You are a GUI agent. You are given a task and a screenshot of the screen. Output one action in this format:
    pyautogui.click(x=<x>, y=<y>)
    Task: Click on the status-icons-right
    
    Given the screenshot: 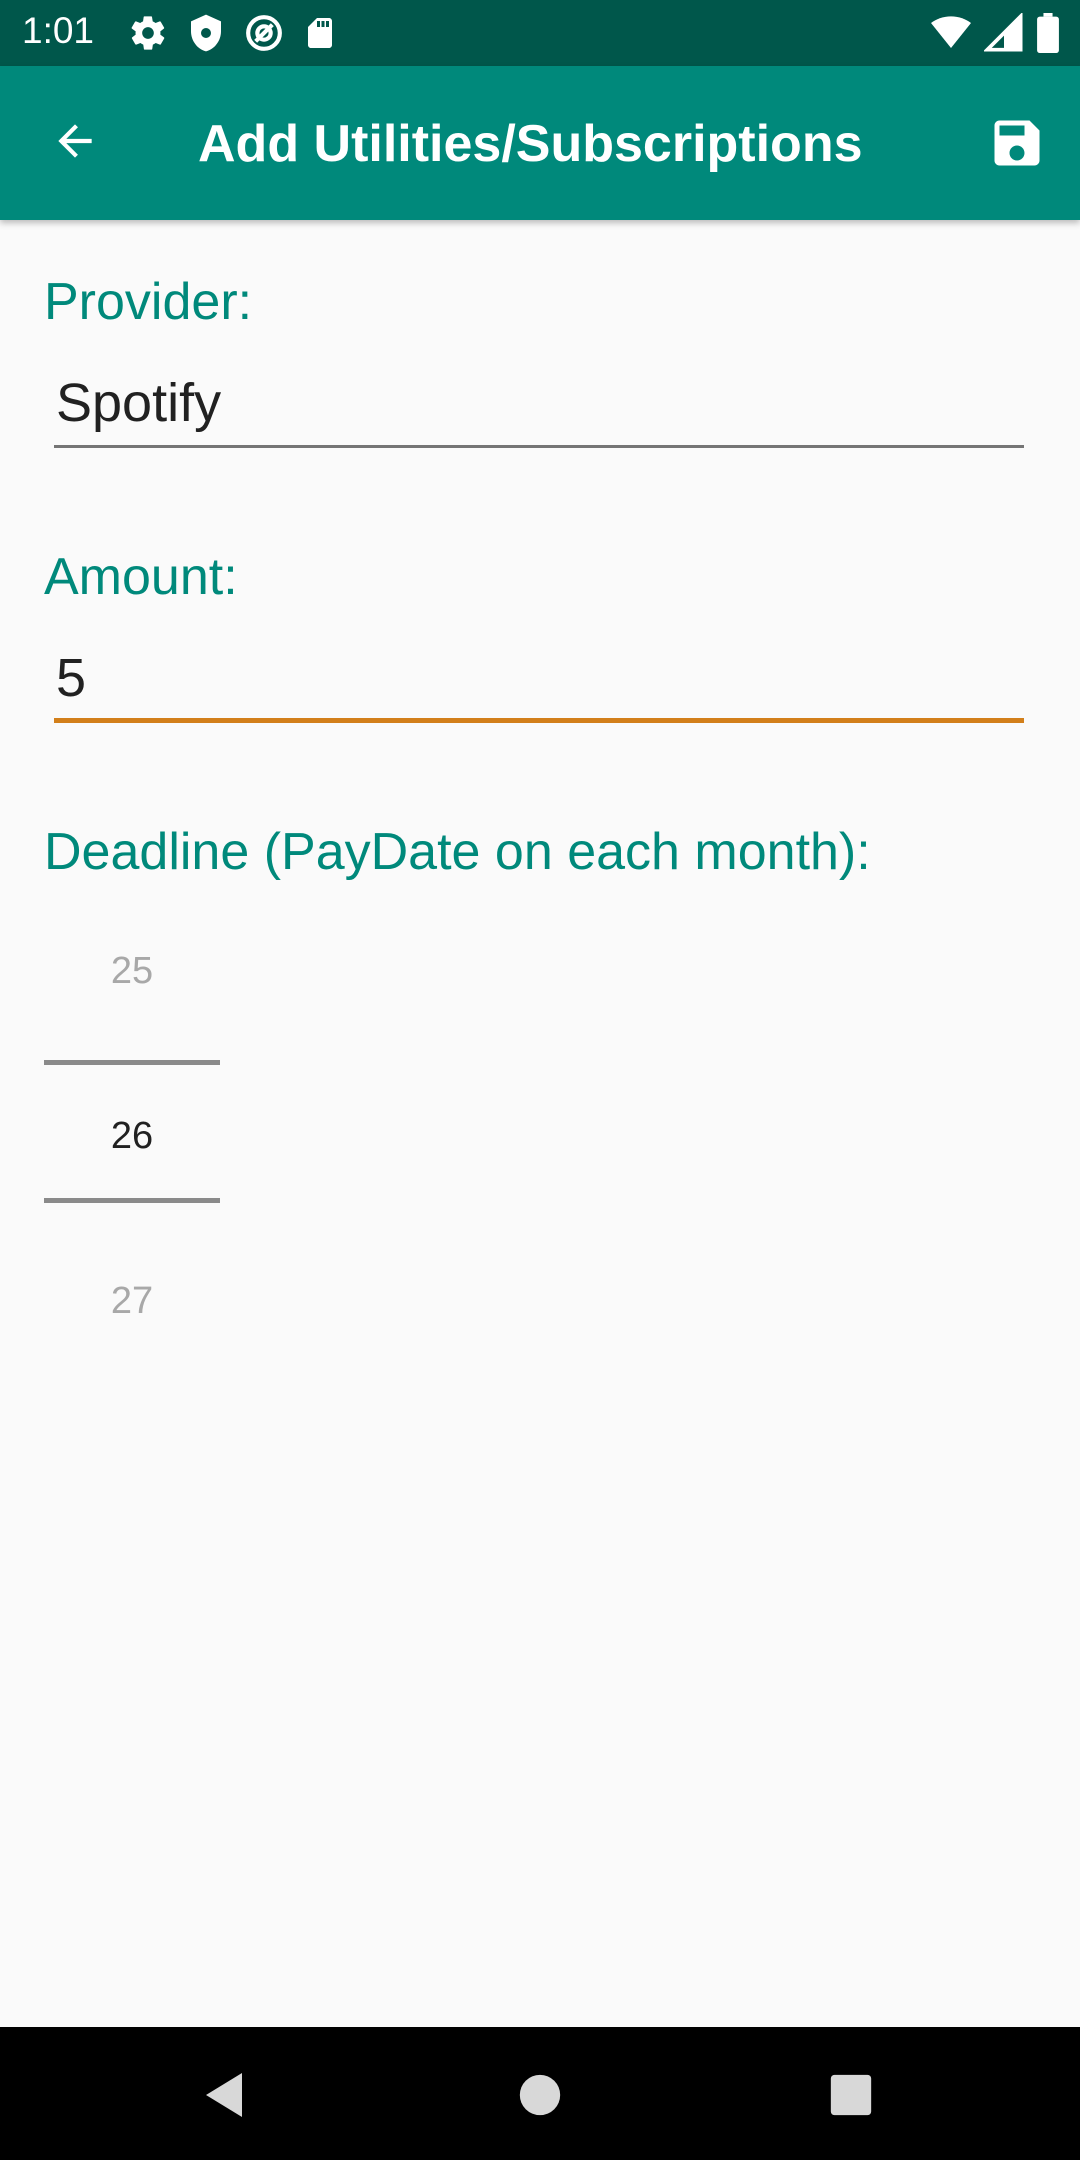 What is the action you would take?
    pyautogui.click(x=995, y=33)
    